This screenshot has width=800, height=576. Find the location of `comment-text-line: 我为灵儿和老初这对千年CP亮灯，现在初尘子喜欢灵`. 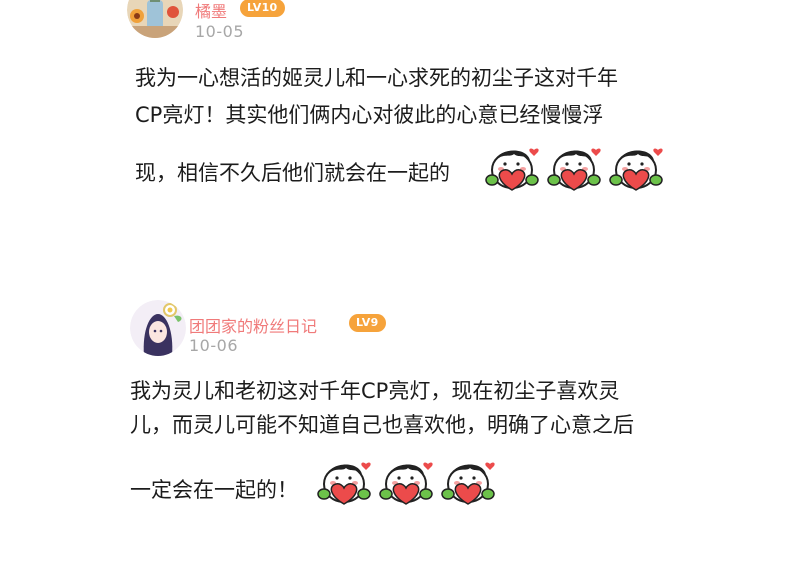

comment-text-line: 我为灵儿和老初这对千年CP亮灯，现在初尘子喜欢灵 is located at coordinates (375, 391).